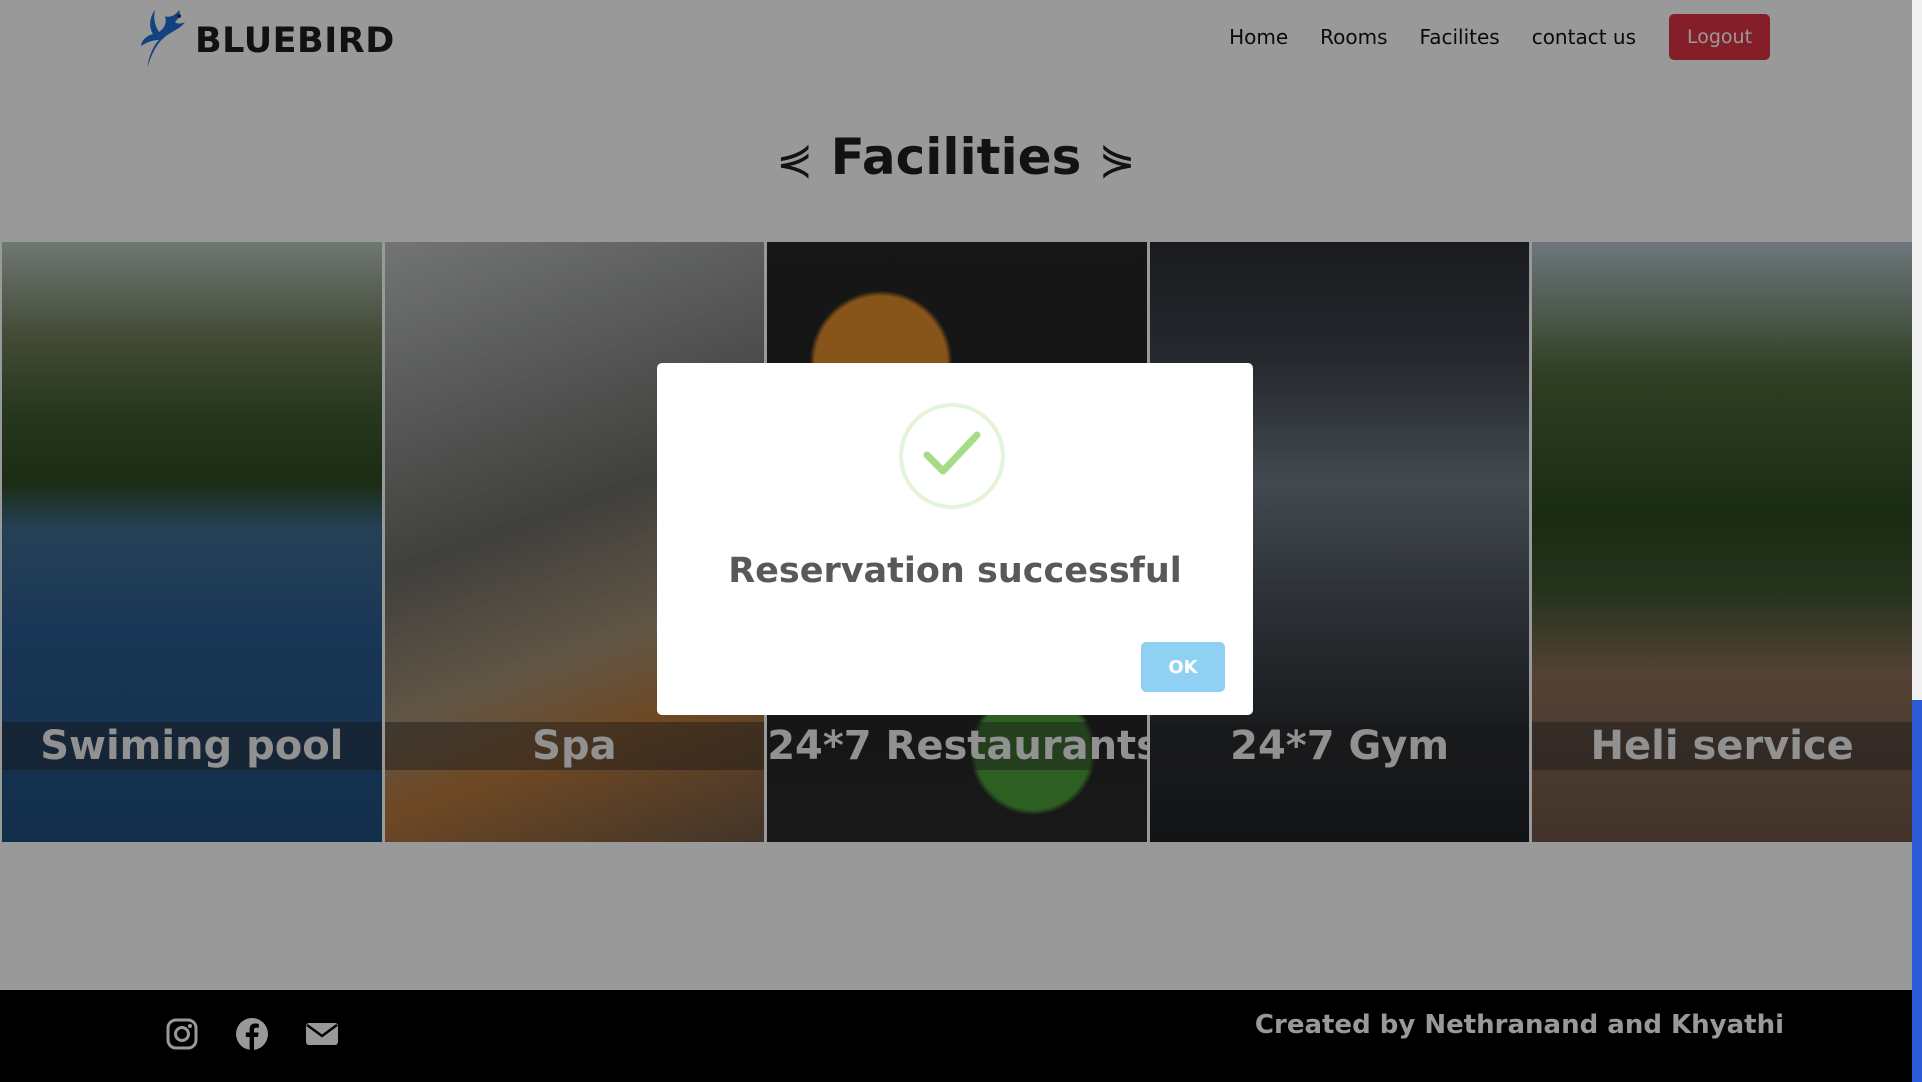 This screenshot has width=1922, height=1082. Describe the element at coordinates (955, 571) in the screenshot. I see `dialog-title: Reservation successful` at that location.